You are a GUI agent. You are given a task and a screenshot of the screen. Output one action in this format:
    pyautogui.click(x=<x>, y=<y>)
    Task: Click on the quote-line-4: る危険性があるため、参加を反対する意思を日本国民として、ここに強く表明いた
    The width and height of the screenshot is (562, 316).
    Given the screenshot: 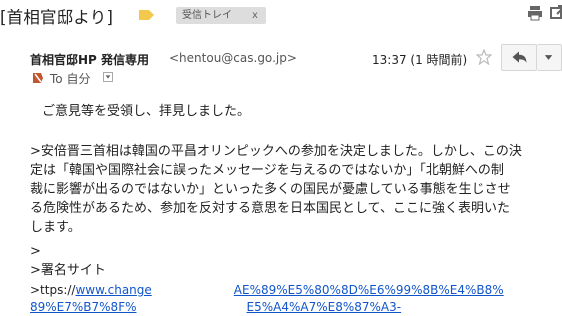 What is the action you would take?
    pyautogui.click(x=270, y=208)
    